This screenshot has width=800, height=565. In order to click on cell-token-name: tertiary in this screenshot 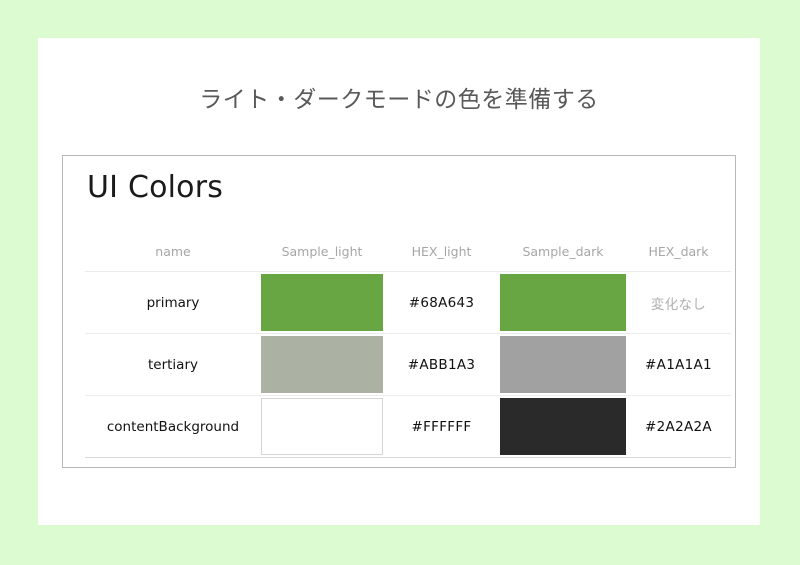, I will do `click(173, 364)`.